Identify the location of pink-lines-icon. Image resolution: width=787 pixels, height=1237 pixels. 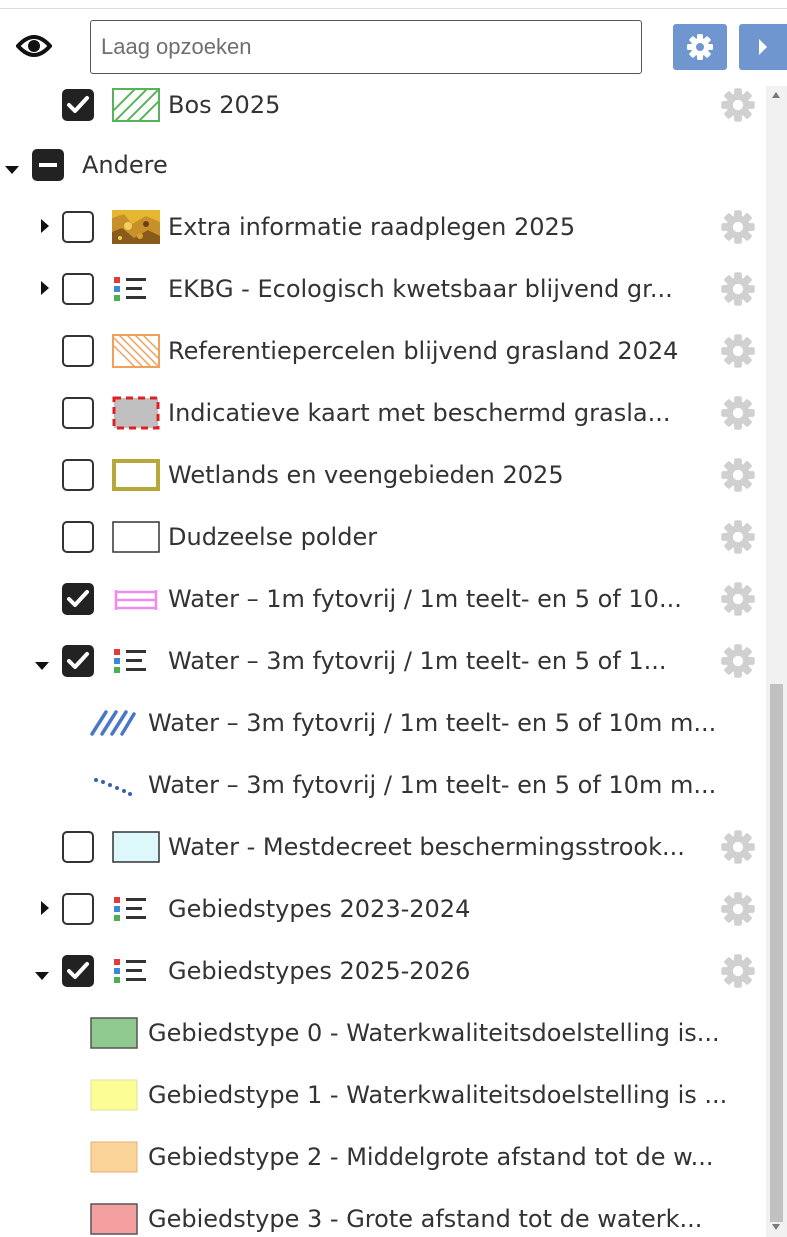
(136, 601).